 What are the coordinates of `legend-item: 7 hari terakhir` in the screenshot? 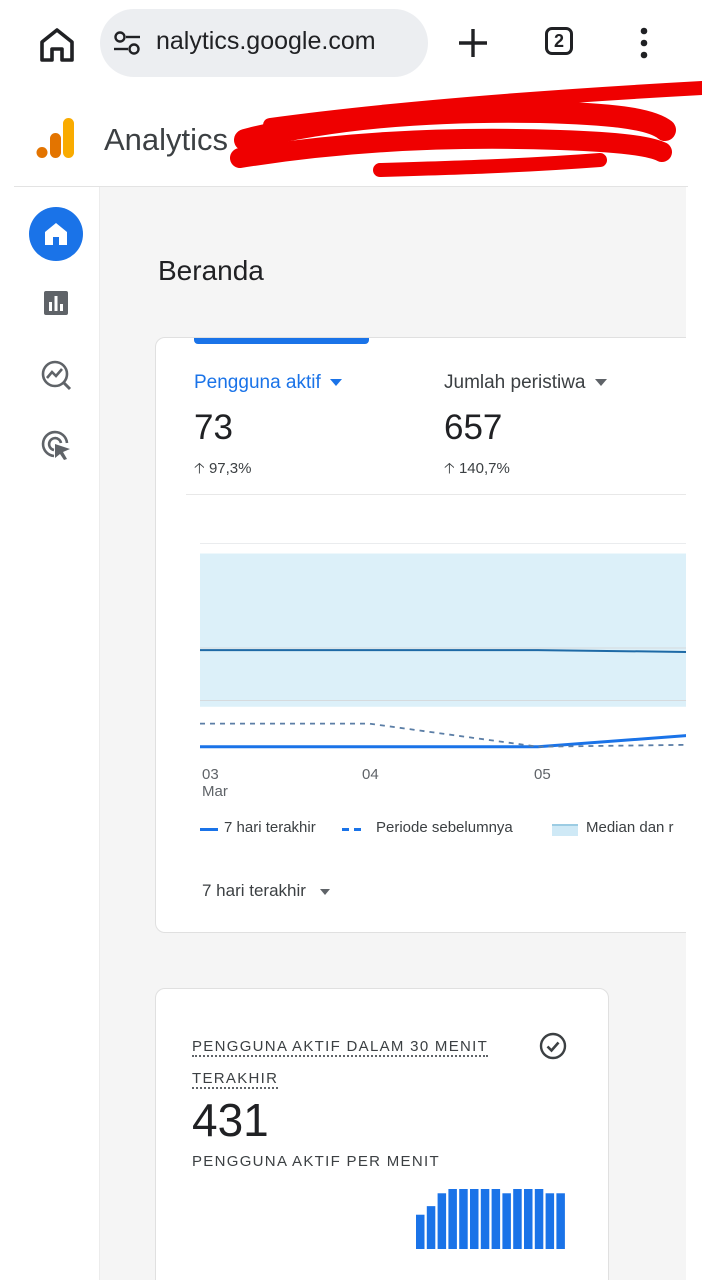 It's located at (270, 827).